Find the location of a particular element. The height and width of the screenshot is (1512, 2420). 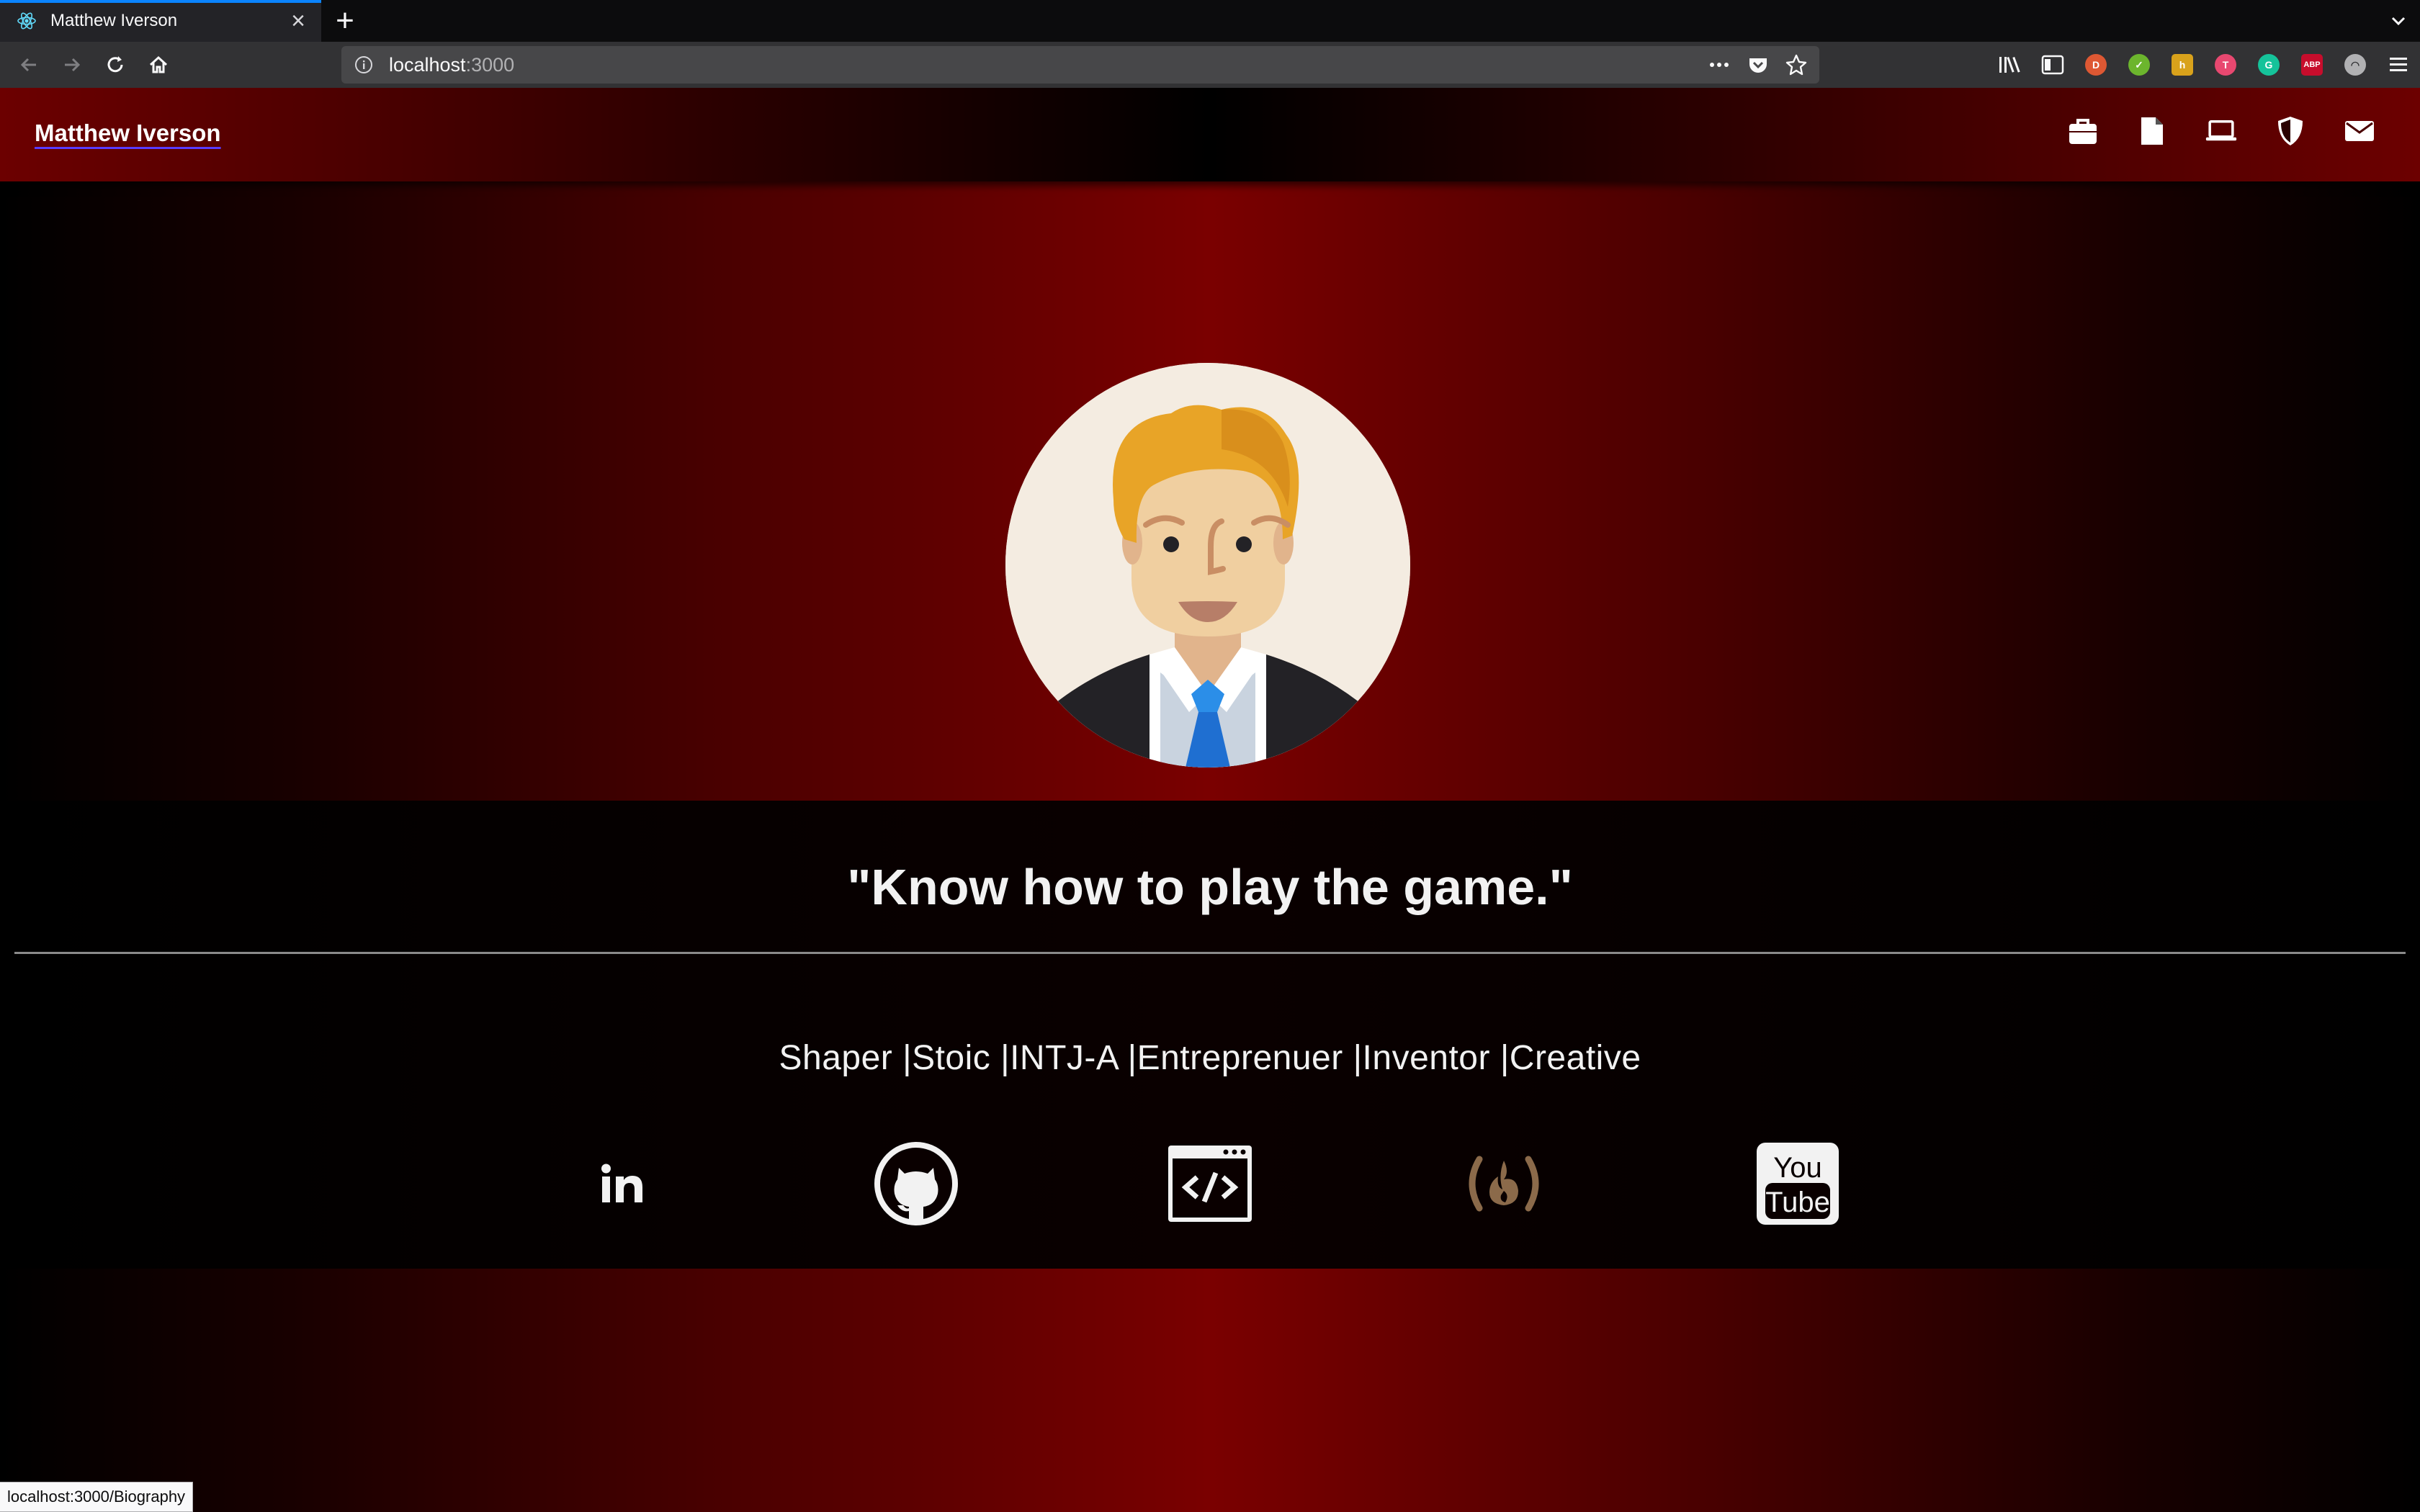

url-text: localhost:3000 is located at coordinates (1048, 65).